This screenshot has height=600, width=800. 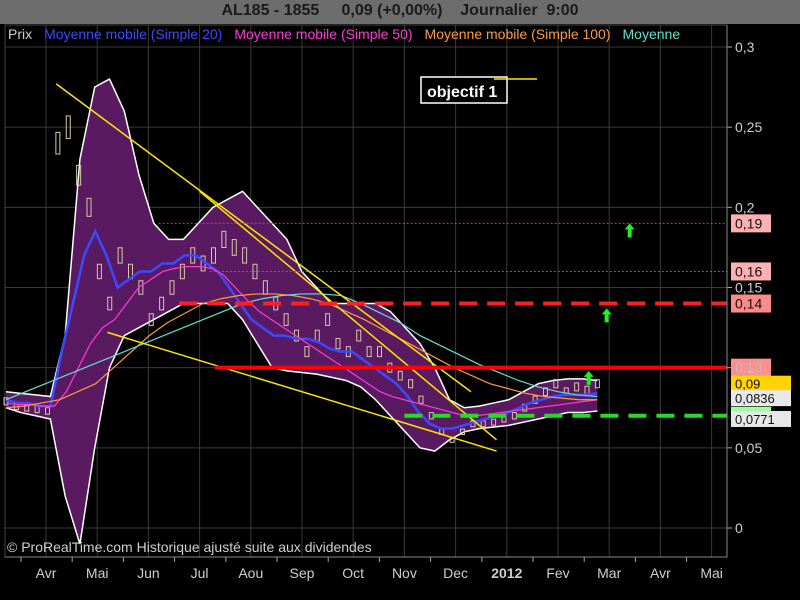 What do you see at coordinates (455, 573) in the screenshot?
I see `x-tick-label: Dec` at bounding box center [455, 573].